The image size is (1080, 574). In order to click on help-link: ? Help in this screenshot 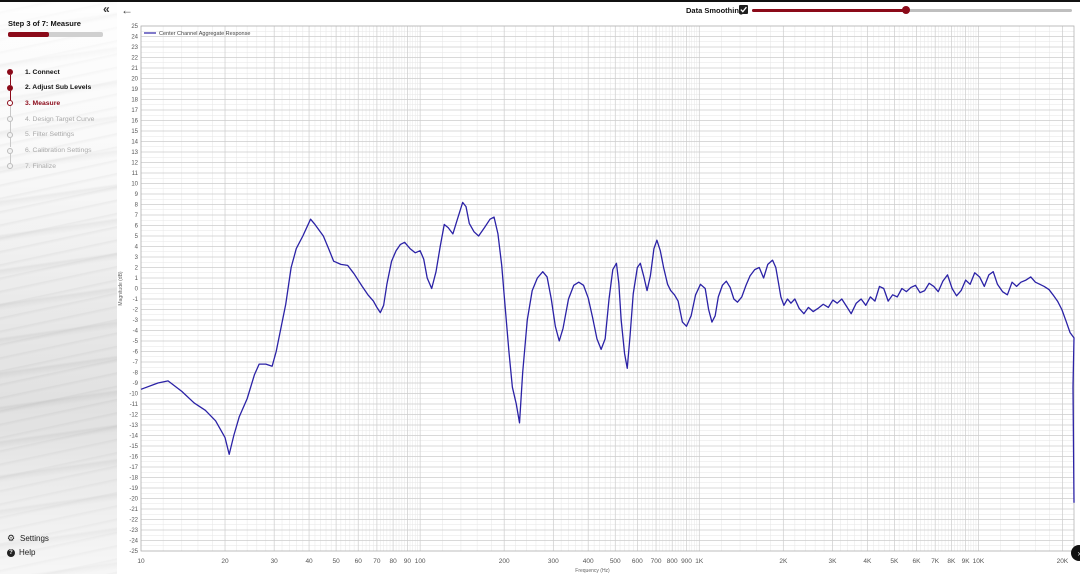, I will do `click(20, 552)`.